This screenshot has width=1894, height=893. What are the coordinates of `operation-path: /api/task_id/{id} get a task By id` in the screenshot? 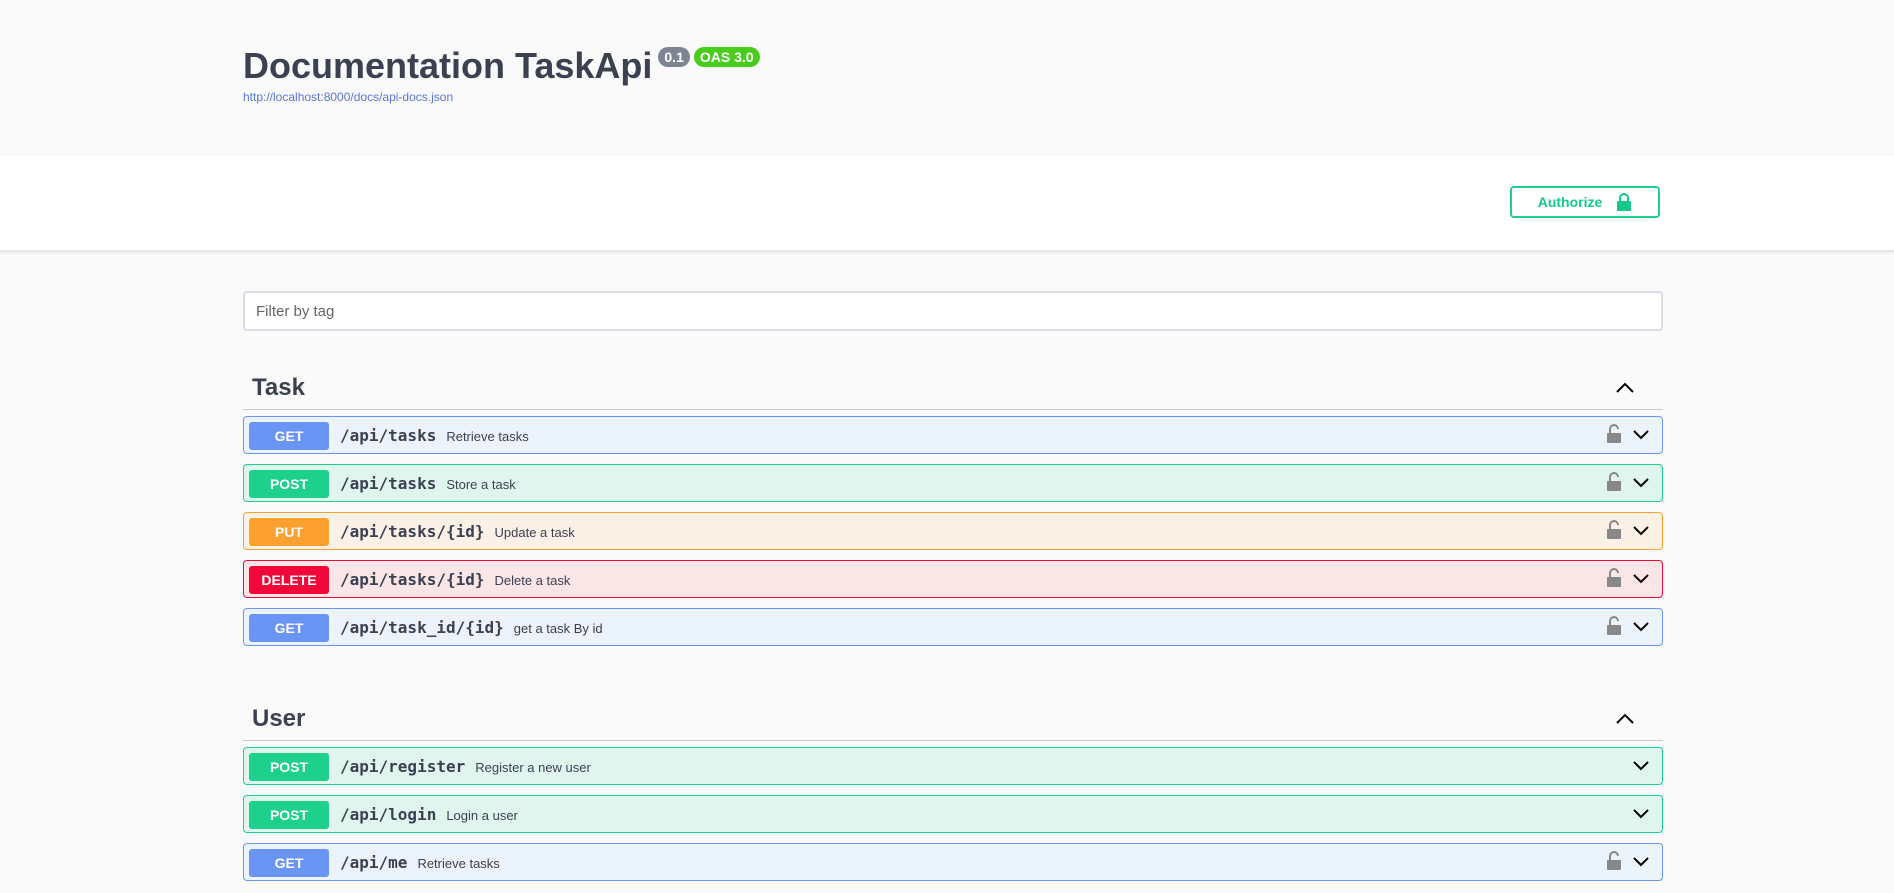 It's located at (471, 627).